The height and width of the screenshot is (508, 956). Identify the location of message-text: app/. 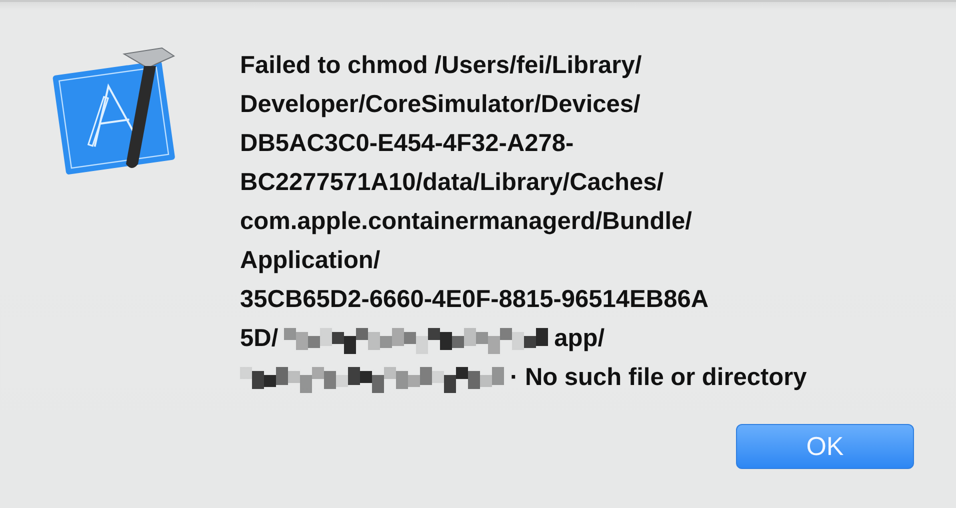
(579, 338).